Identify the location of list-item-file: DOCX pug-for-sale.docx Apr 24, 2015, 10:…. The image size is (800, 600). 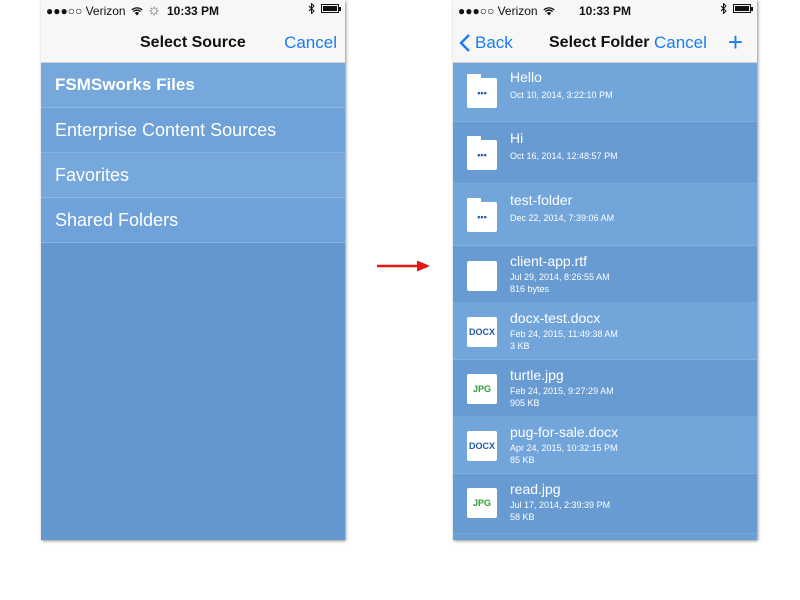
(605, 445).